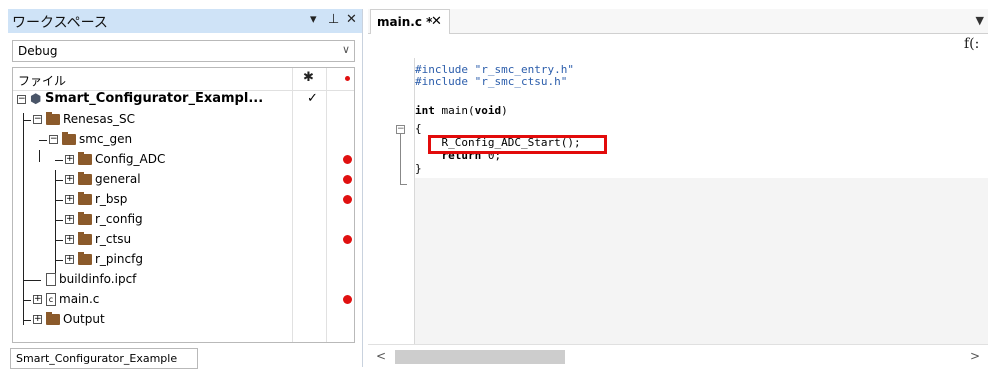 The image size is (988, 369). Describe the element at coordinates (51, 279) in the screenshot. I see `file-icon` at that location.